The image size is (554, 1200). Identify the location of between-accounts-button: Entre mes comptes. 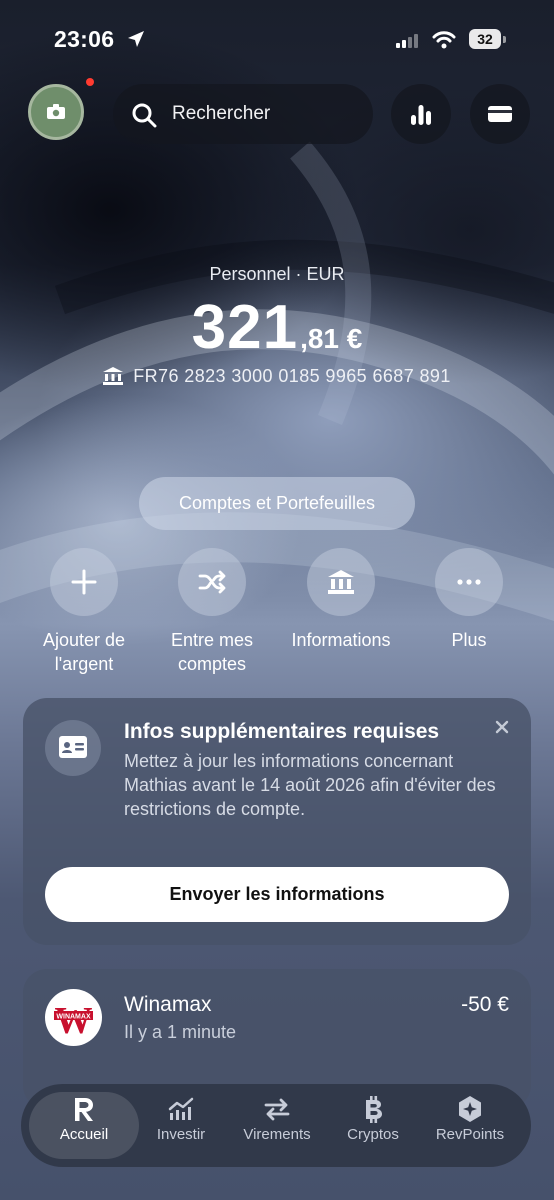
(212, 612).